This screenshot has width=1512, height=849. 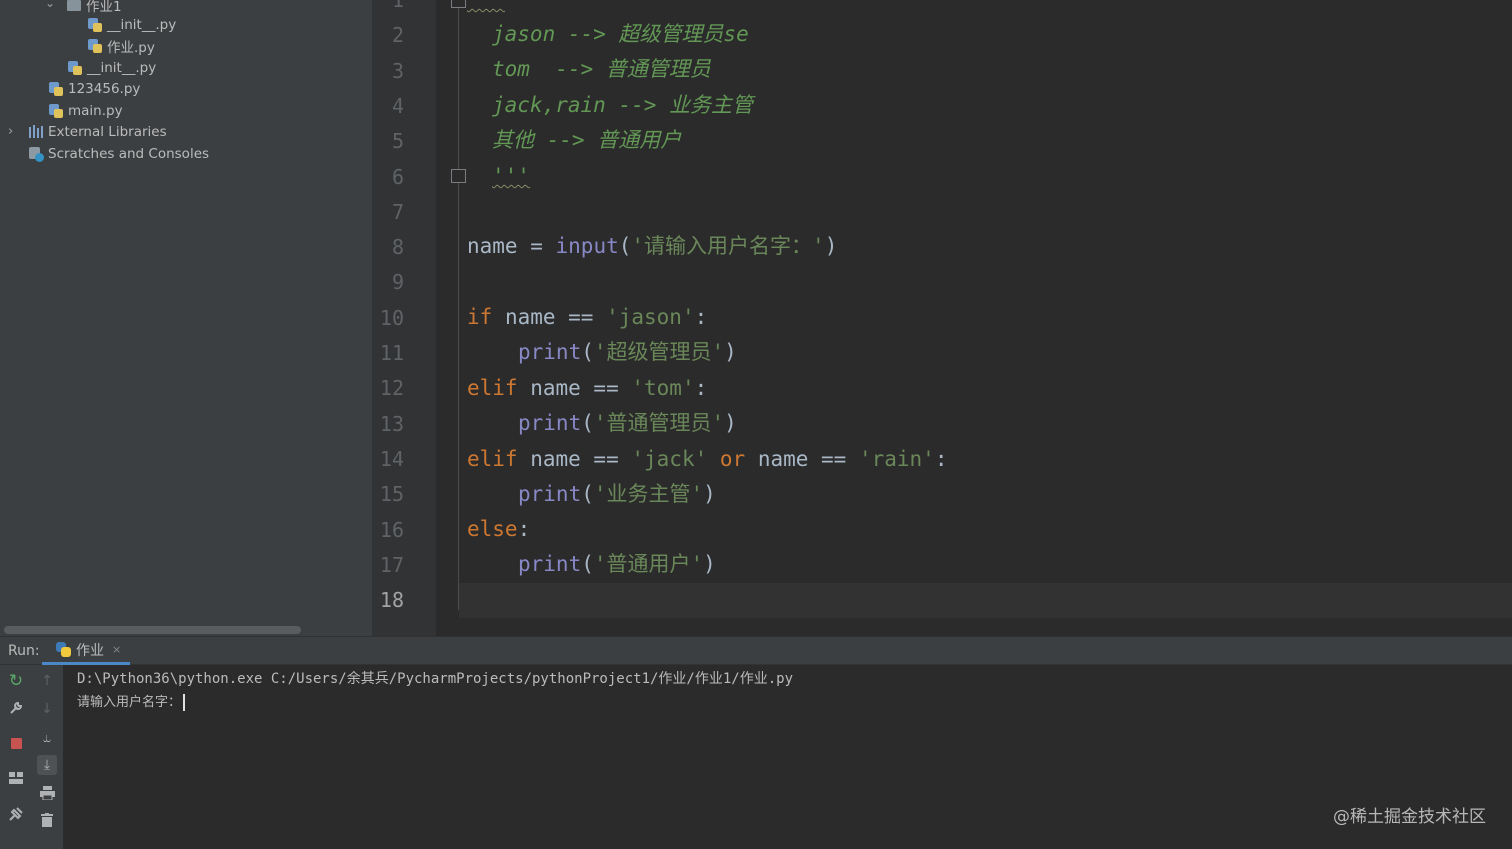 What do you see at coordinates (391, 564) in the screenshot?
I see `line-number: 17` at bounding box center [391, 564].